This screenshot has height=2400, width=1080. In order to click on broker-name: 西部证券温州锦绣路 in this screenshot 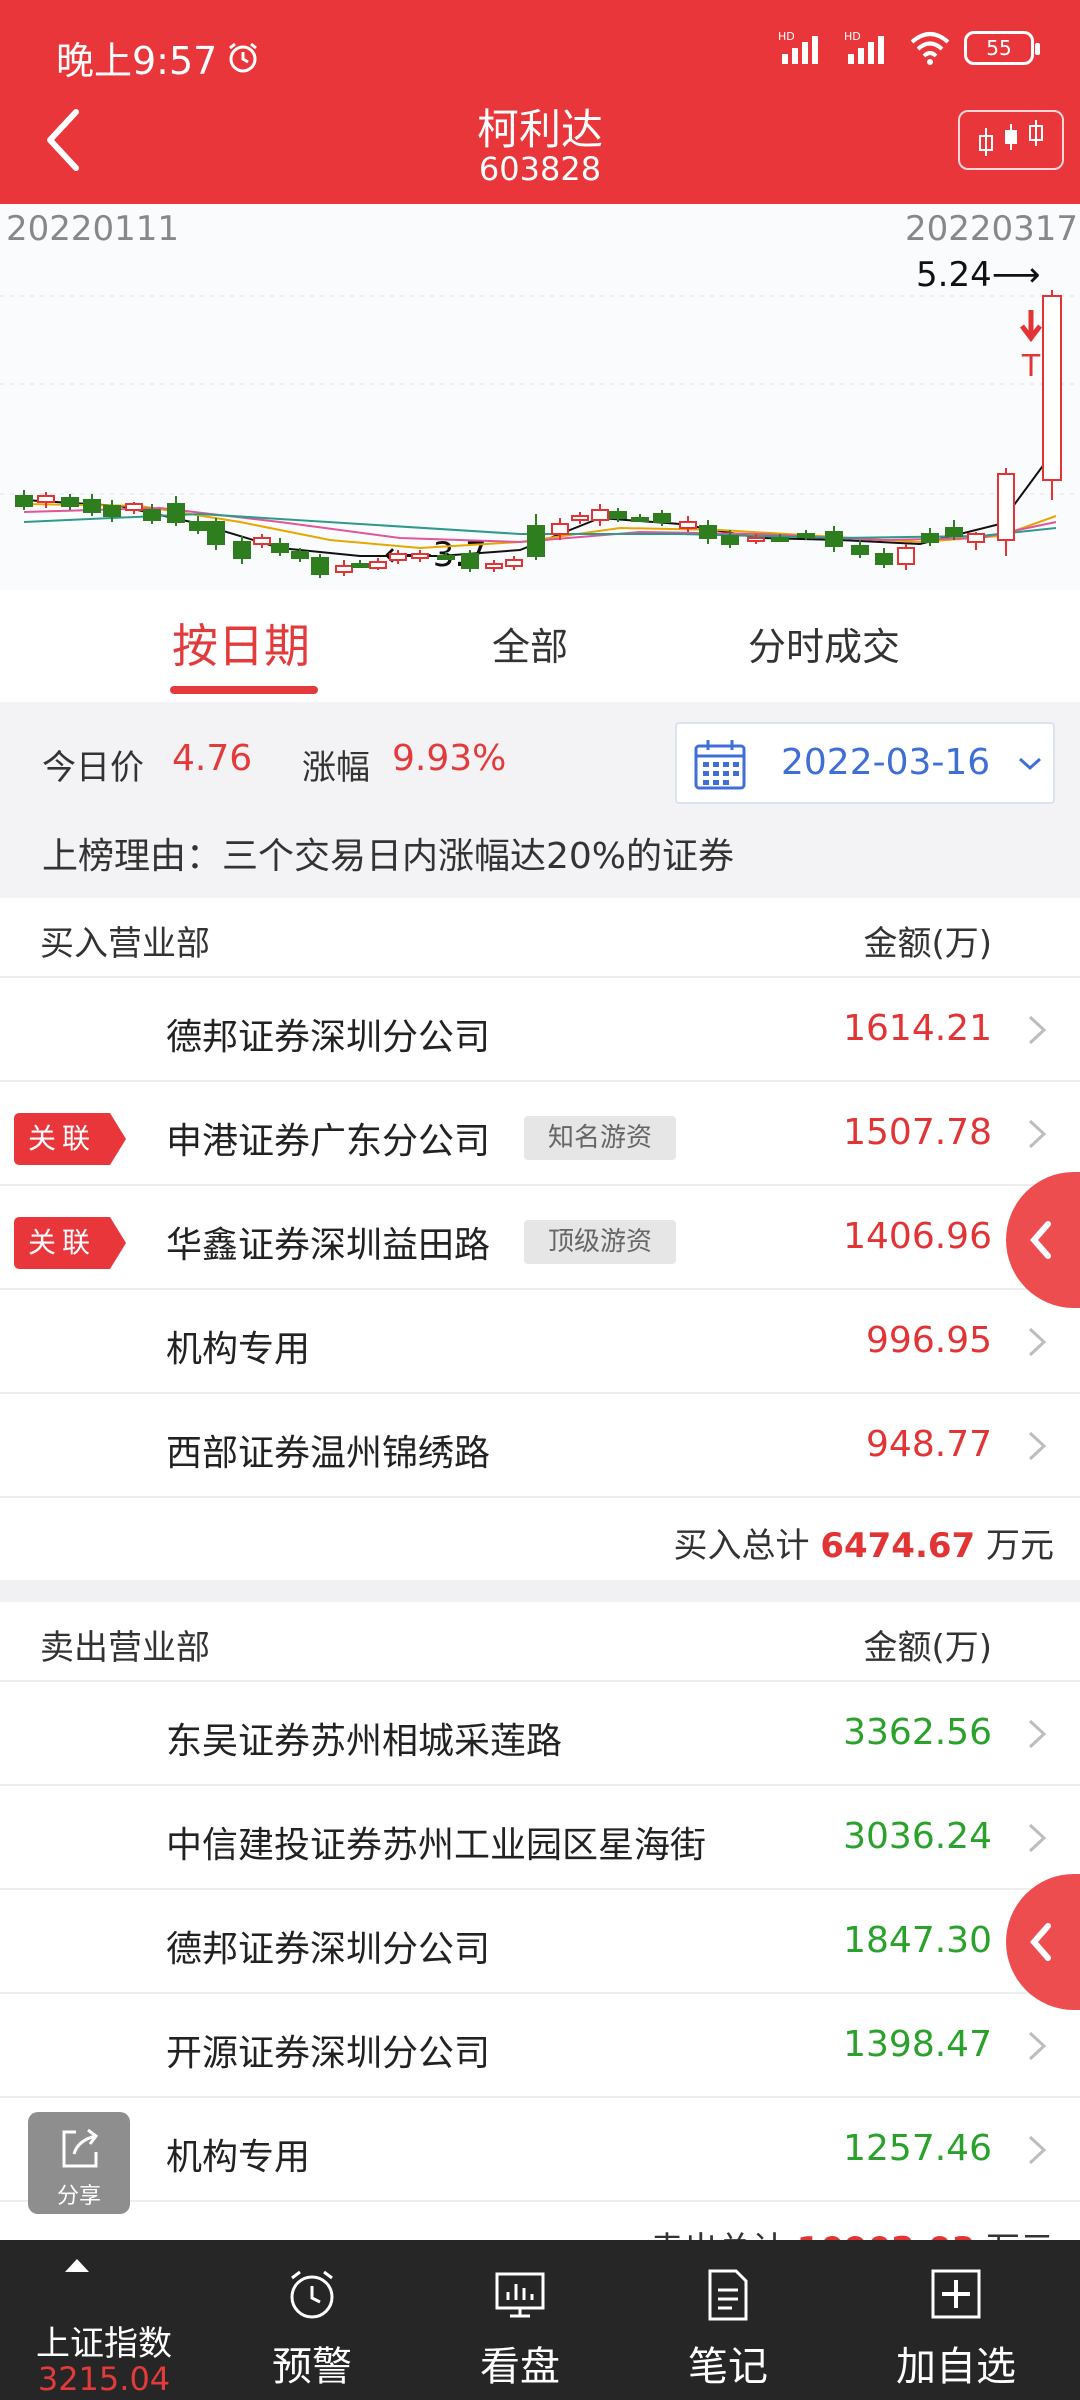, I will do `click(328, 1453)`.